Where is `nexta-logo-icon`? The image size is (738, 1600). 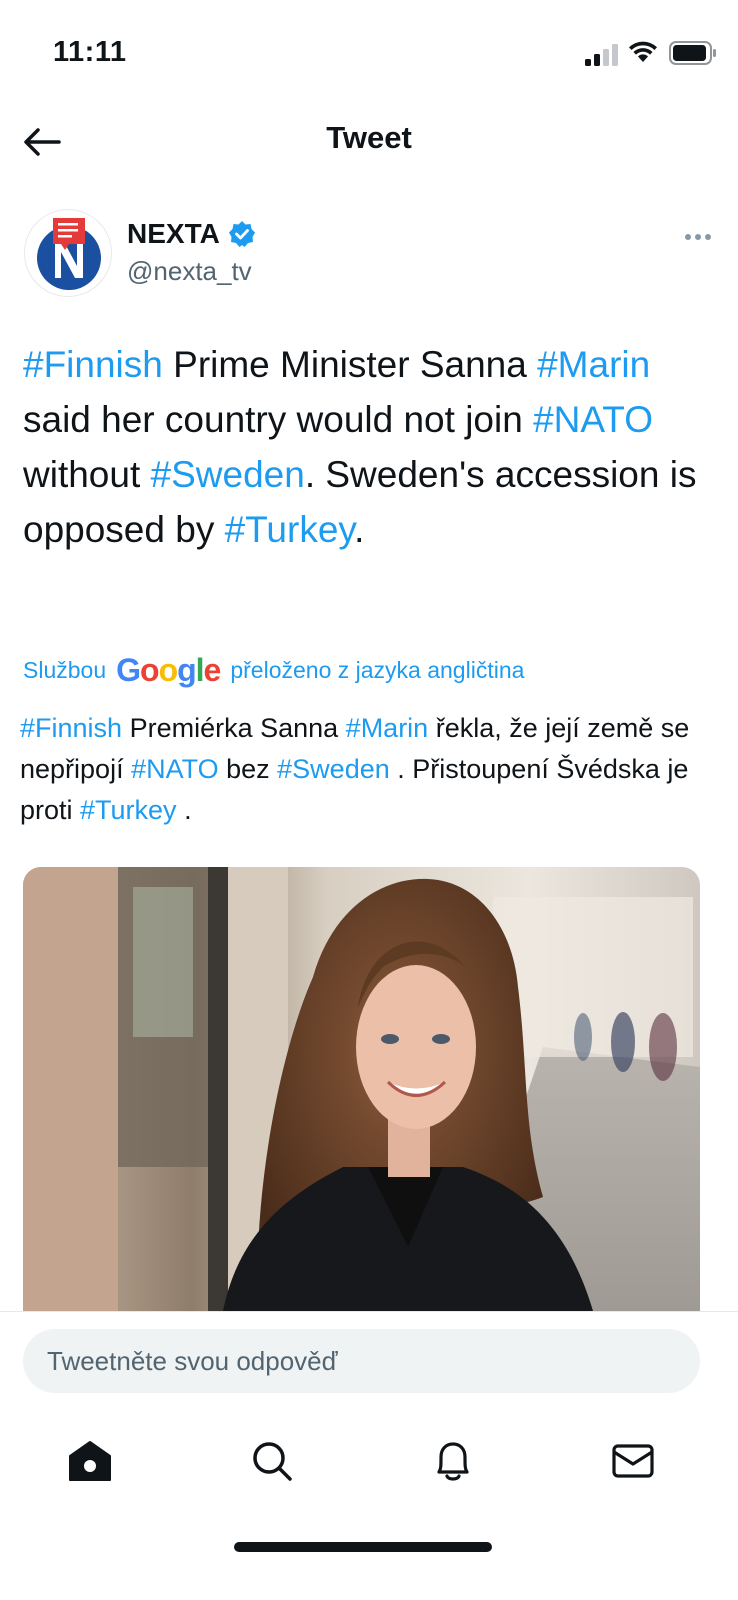 nexta-logo-icon is located at coordinates (69, 254).